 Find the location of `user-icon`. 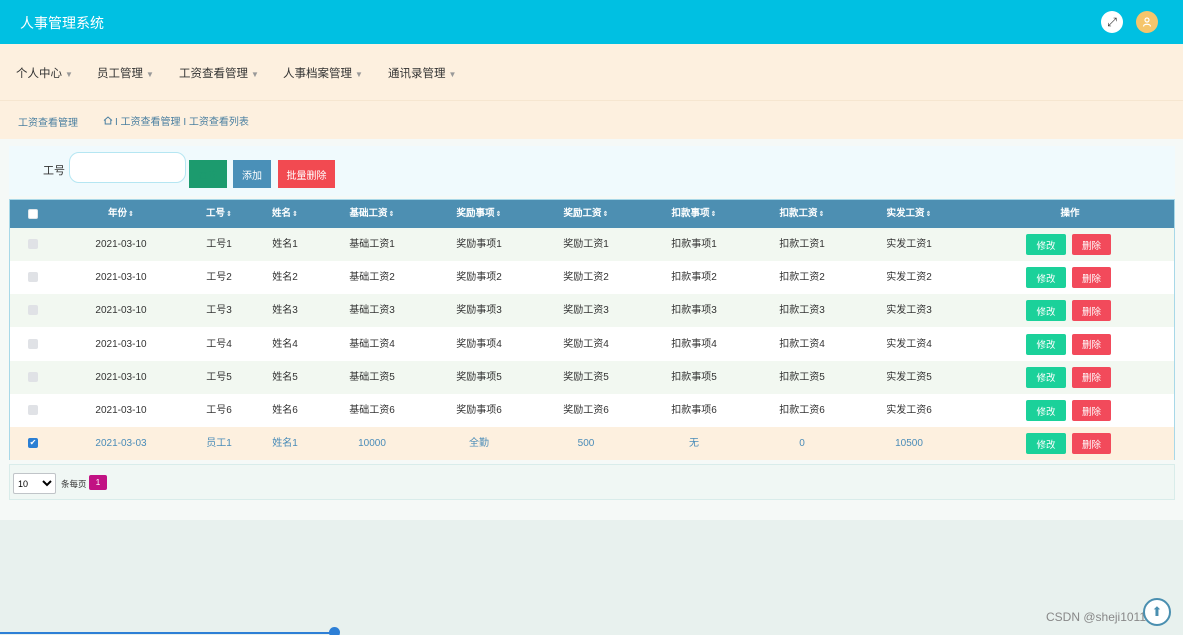

user-icon is located at coordinates (1147, 22).